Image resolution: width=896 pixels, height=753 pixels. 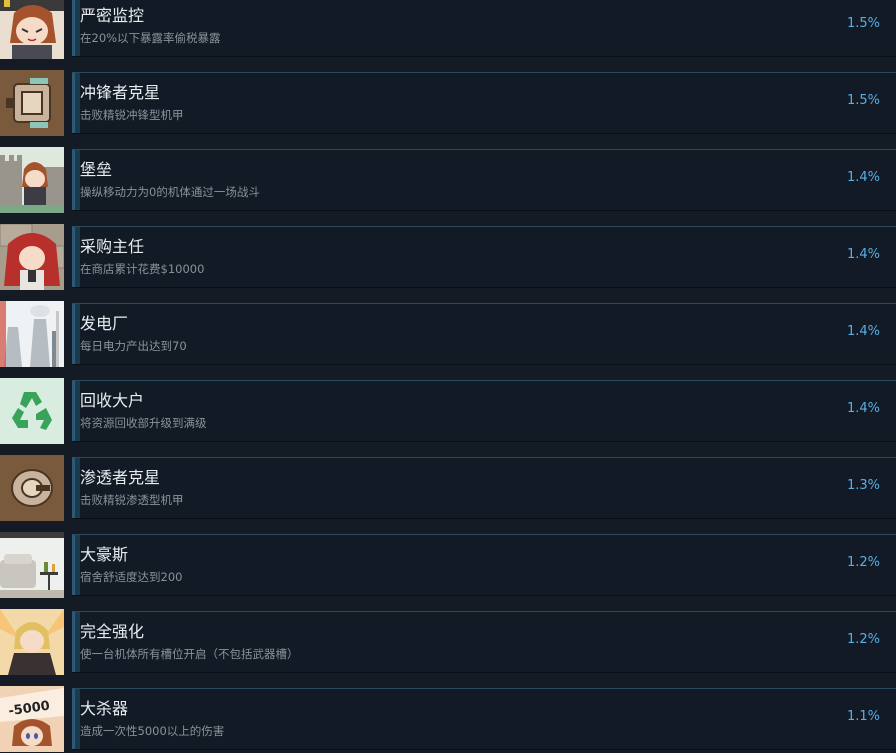 I want to click on achievement-bar: 堡垒 操纵移动力为0的机体通过一场战斗 1.4%, so click(x=484, y=180).